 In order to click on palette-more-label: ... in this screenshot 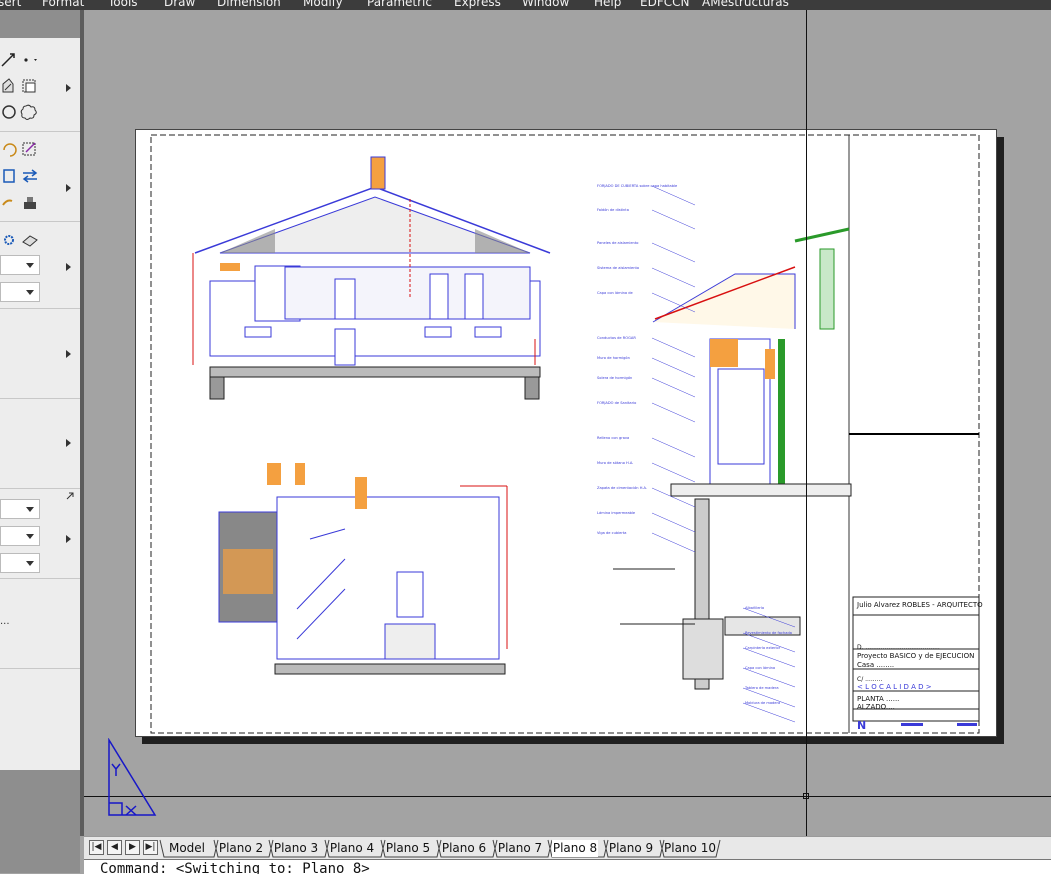, I will do `click(5, 621)`.